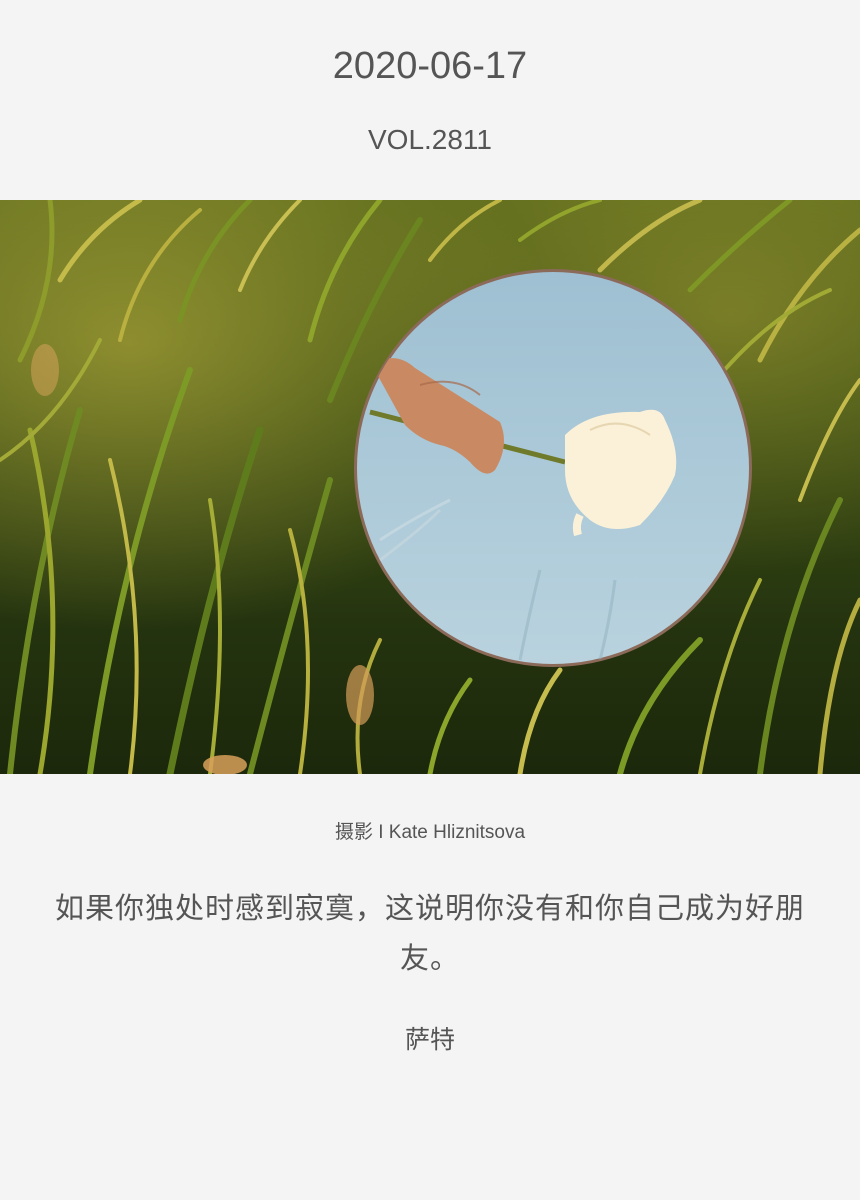  Describe the element at coordinates (429, 1040) in the screenshot. I see `quote-author: 萨特` at that location.